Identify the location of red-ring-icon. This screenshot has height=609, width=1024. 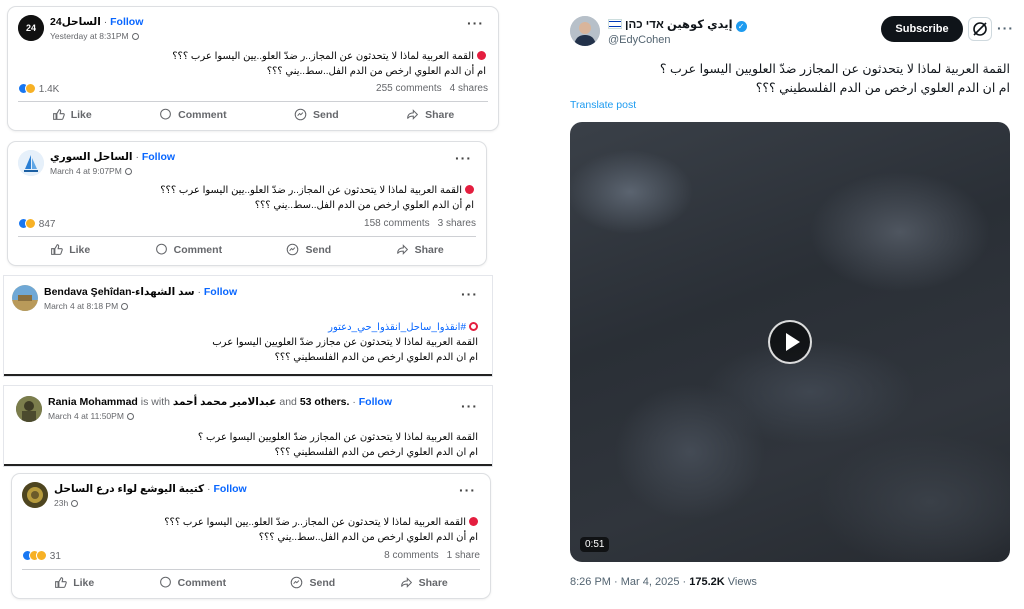
(473, 326).